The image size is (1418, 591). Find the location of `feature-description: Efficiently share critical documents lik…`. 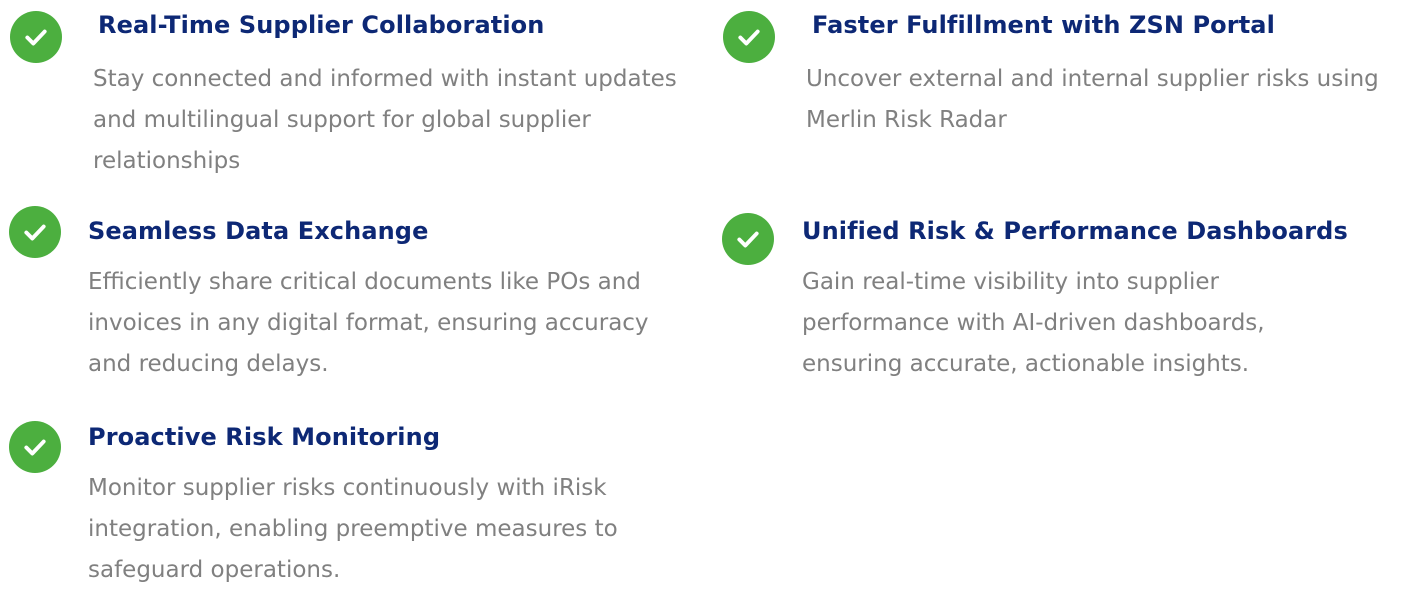

feature-description: Efficiently share critical documents lik… is located at coordinates (368, 323).